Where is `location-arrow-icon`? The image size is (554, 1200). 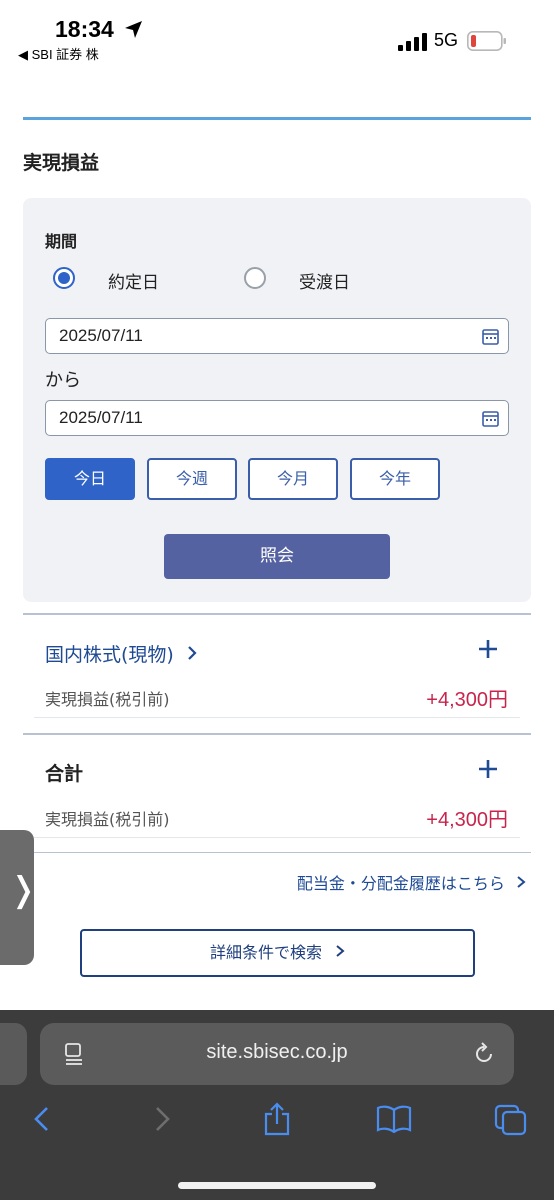 location-arrow-icon is located at coordinates (133, 29).